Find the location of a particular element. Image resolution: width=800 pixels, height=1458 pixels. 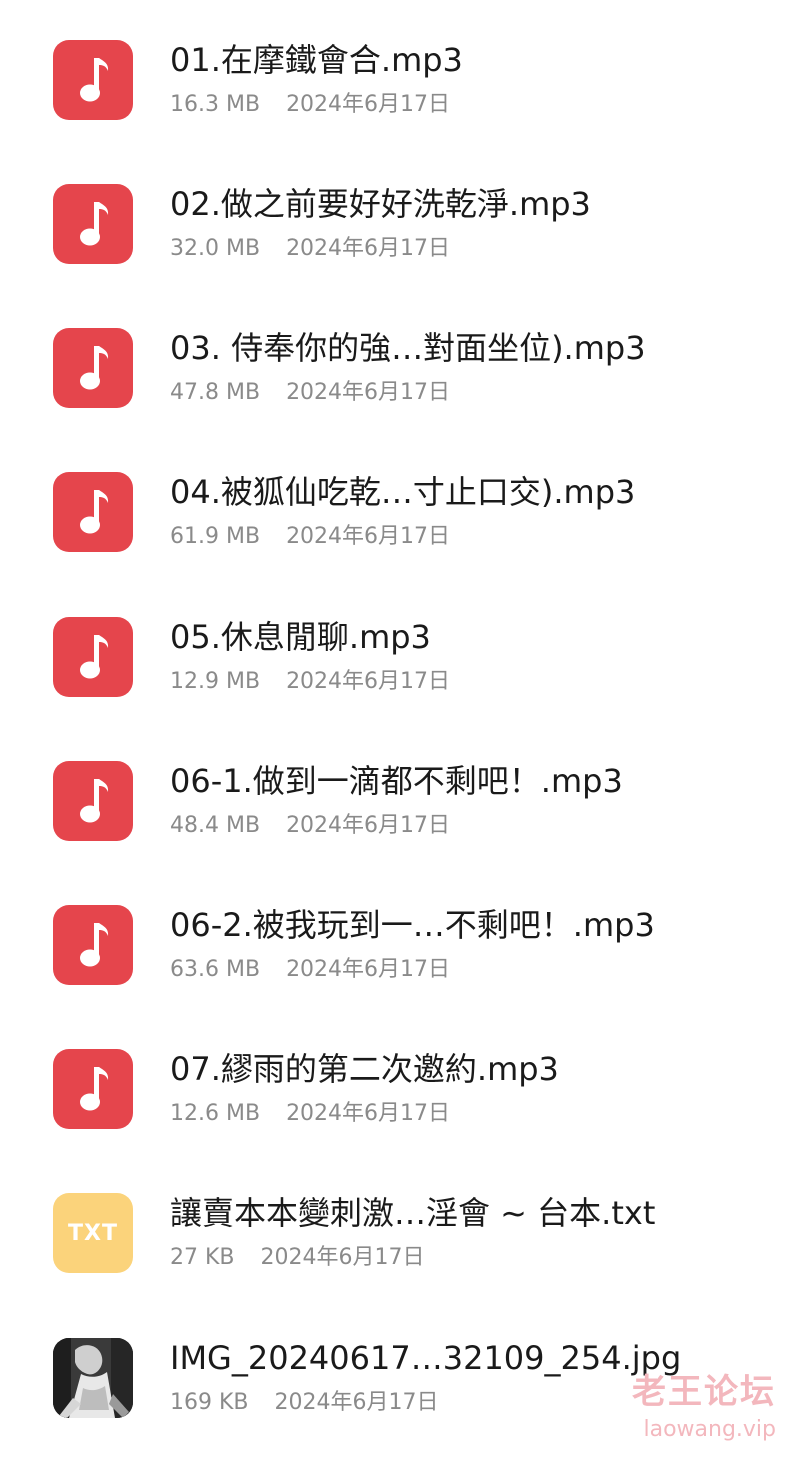

file-meta: 61.9 MB 2024年6月17日 is located at coordinates (310, 537).